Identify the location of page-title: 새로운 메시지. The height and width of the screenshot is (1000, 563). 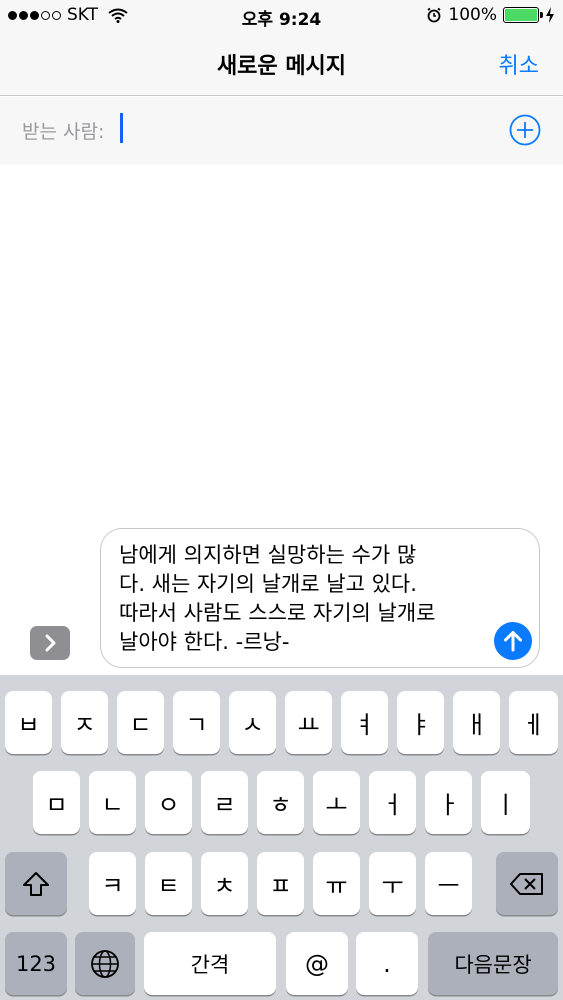
(281, 66).